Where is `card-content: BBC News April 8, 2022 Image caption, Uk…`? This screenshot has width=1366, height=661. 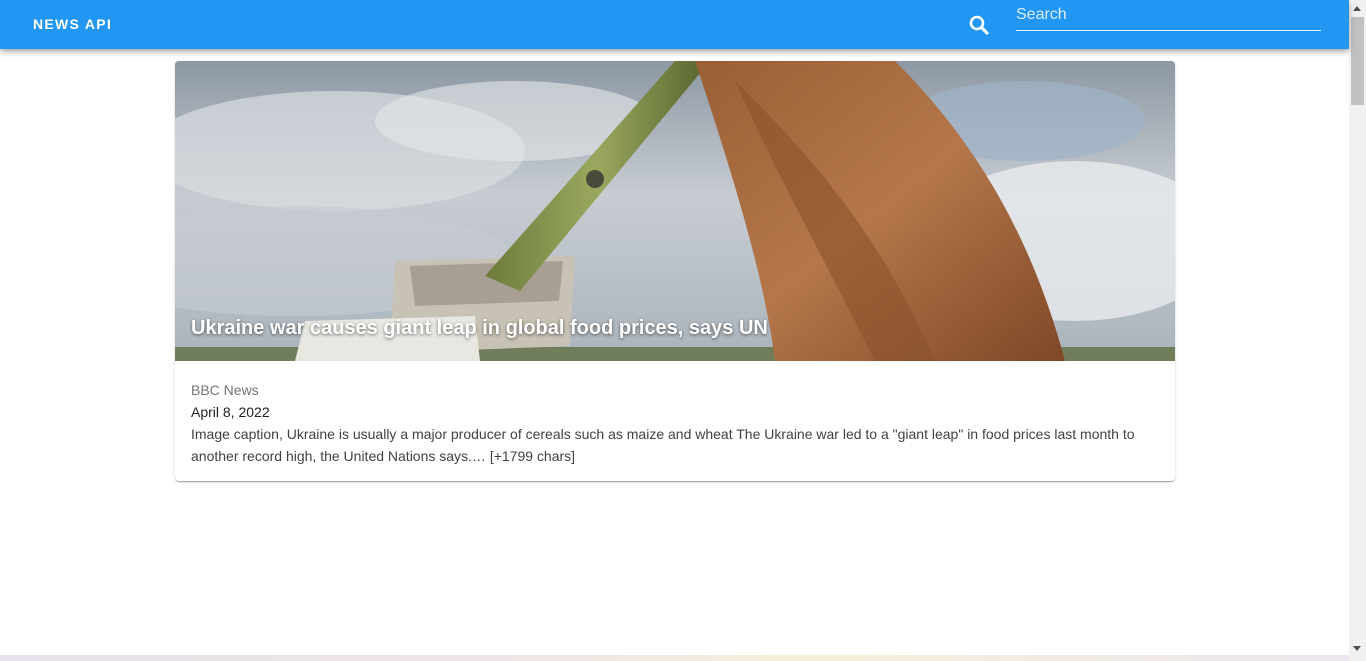
card-content: BBC News April 8, 2022 Image caption, Uk… is located at coordinates (675, 414).